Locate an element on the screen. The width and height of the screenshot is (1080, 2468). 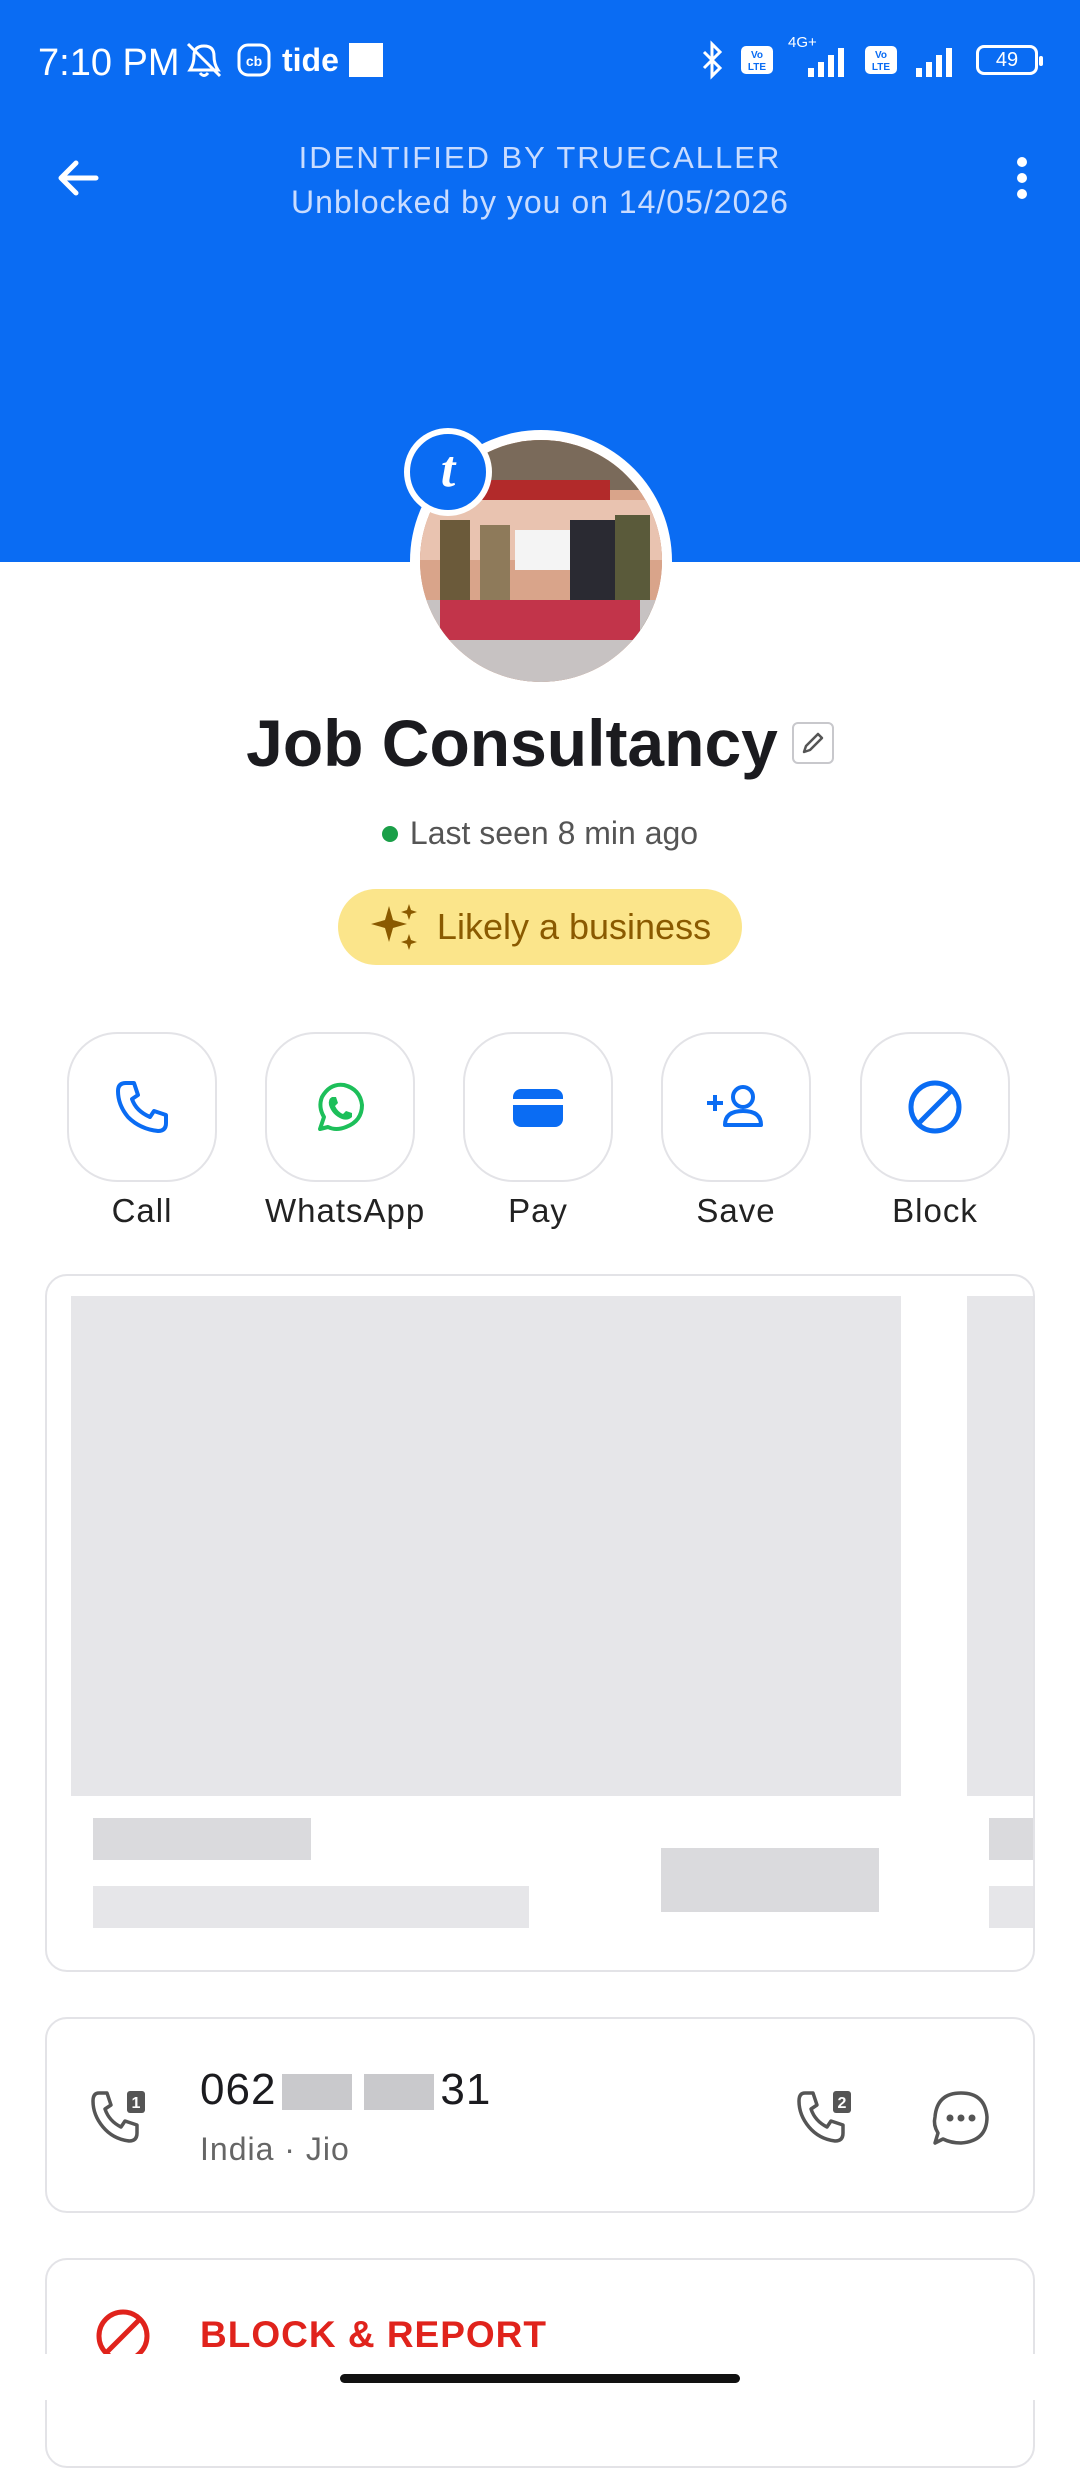
status-bar: 7:10 PM cb tide Vo LTE 4G+ Vo LTE 49 is located at coordinates (540, 65).